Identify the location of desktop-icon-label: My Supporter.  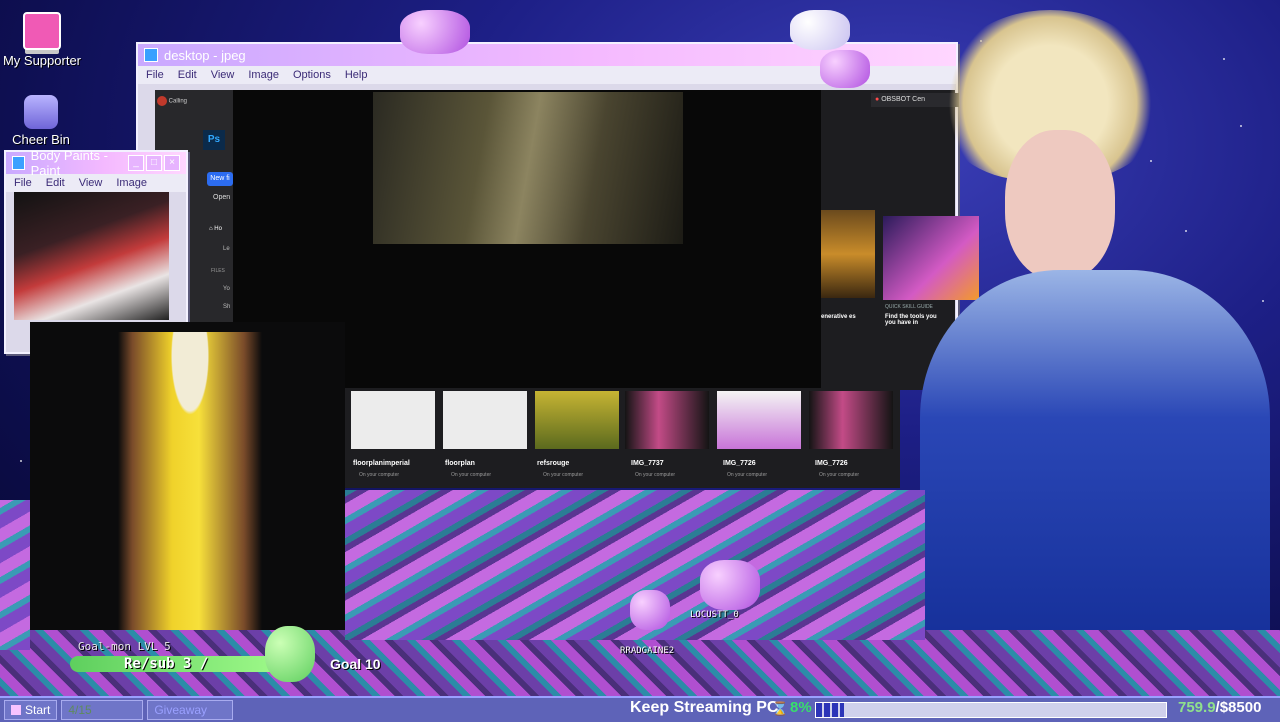
(42, 60).